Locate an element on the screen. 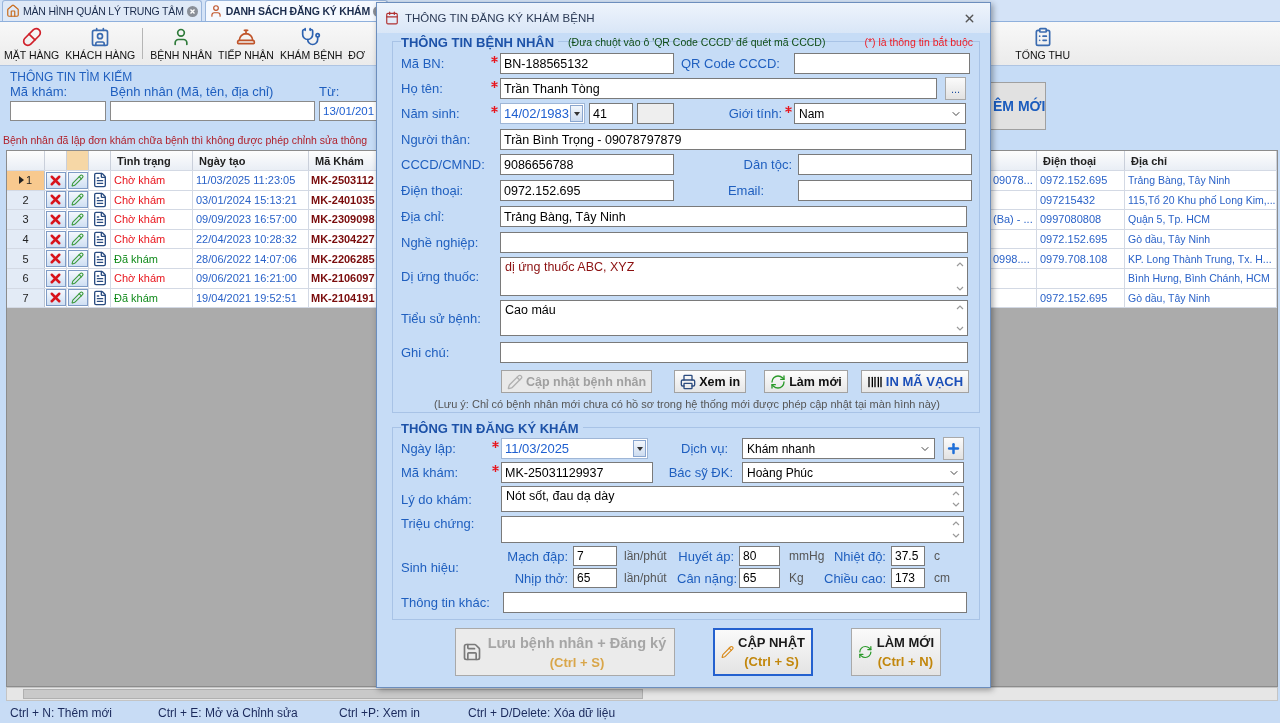  toolbar-label: KHÁCH HÀNG is located at coordinates (100, 55).